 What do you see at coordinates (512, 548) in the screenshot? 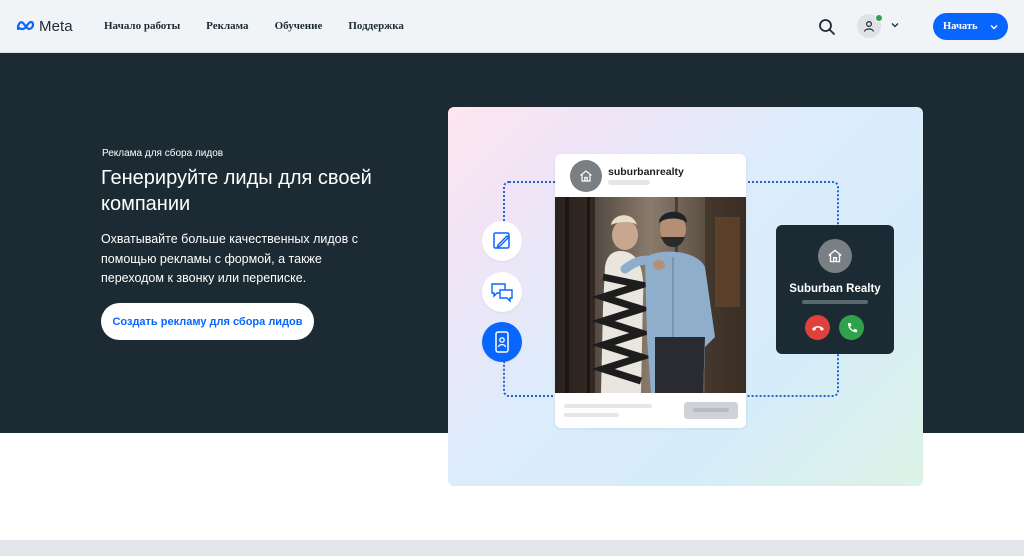
I see `page-footer-band` at bounding box center [512, 548].